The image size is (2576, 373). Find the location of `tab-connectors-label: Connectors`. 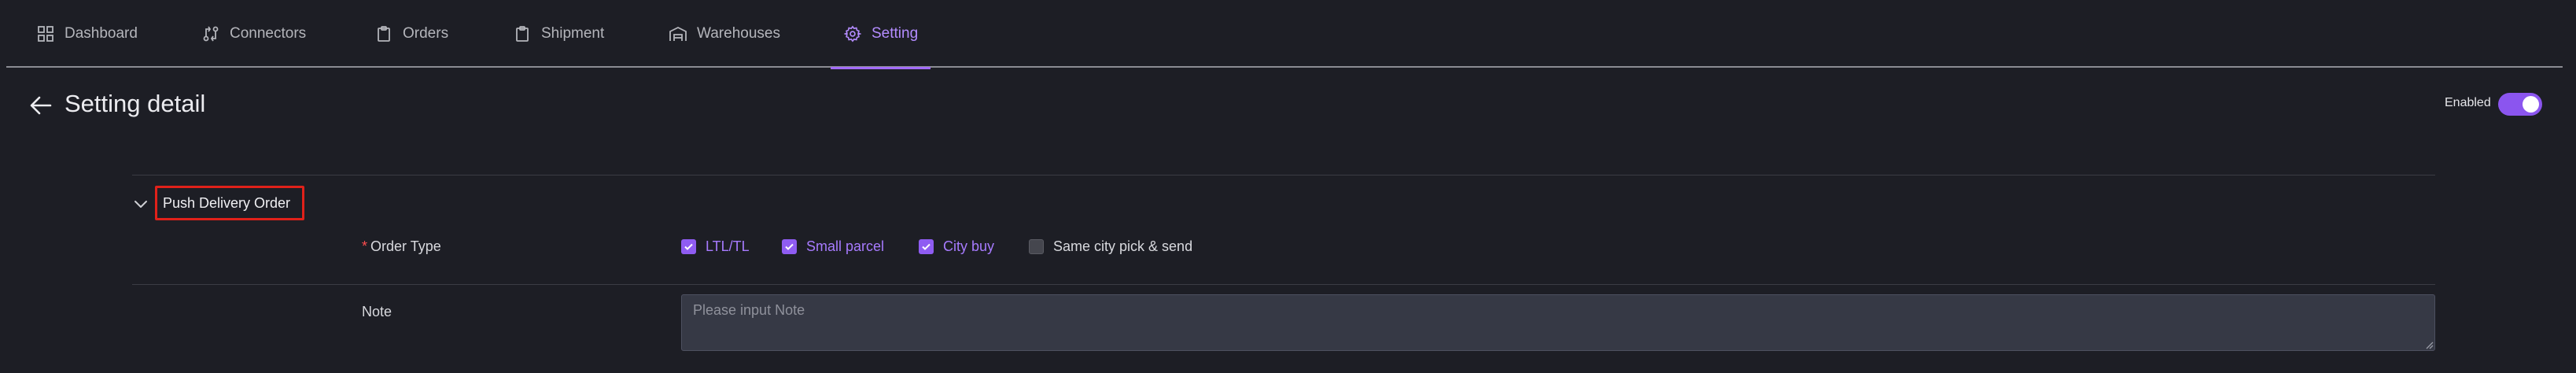

tab-connectors-label: Connectors is located at coordinates (268, 33).